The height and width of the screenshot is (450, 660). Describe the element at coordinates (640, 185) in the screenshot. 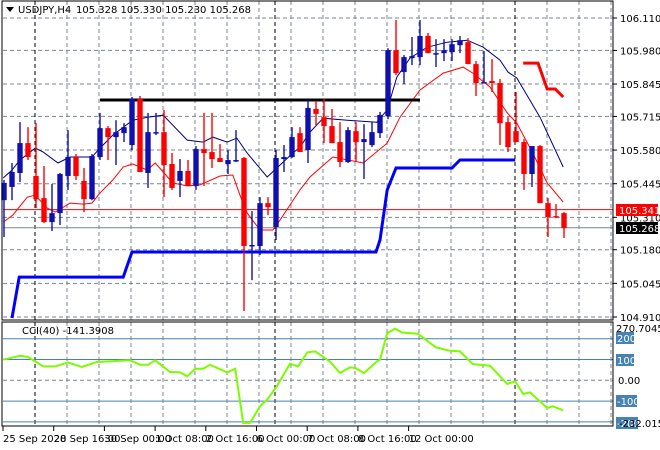

I see `price-axis-label: 105.445` at that location.